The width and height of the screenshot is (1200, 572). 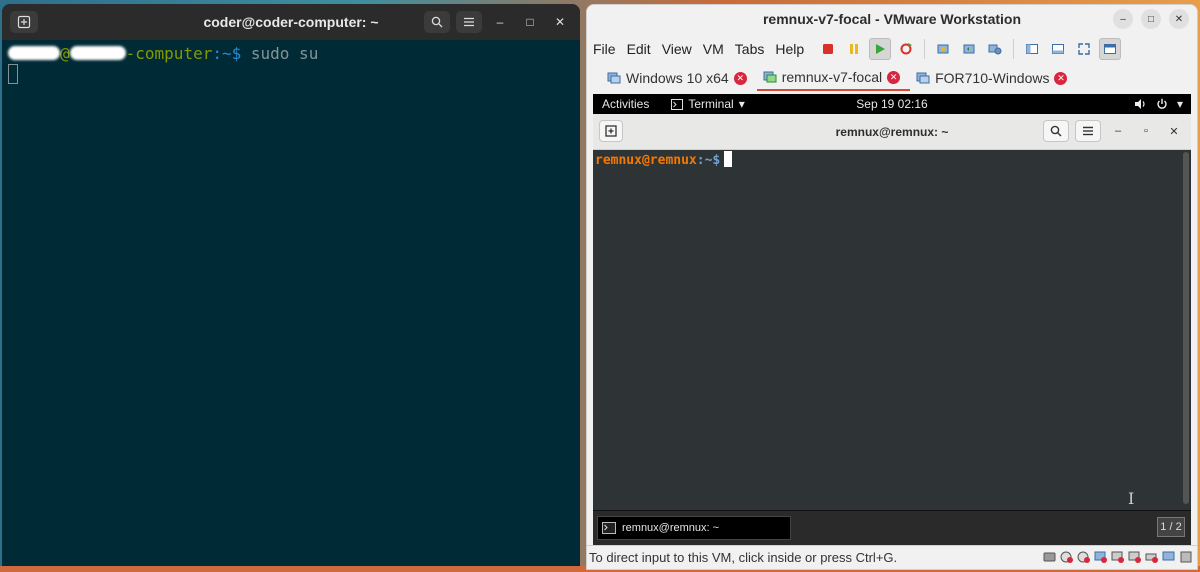 I want to click on chevron-down-icon: ▾, so click(x=741, y=104).